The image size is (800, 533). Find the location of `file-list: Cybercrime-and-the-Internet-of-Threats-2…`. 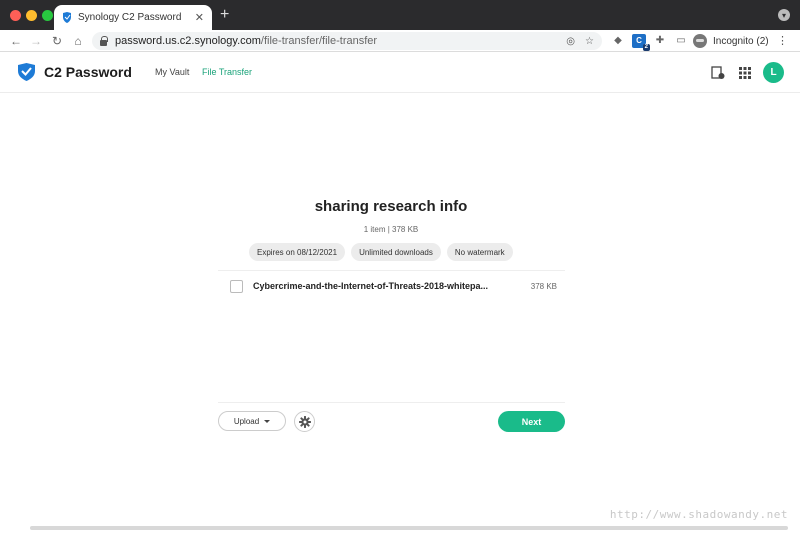

file-list: Cybercrime-and-the-Internet-of-Threats-2… is located at coordinates (391, 285).